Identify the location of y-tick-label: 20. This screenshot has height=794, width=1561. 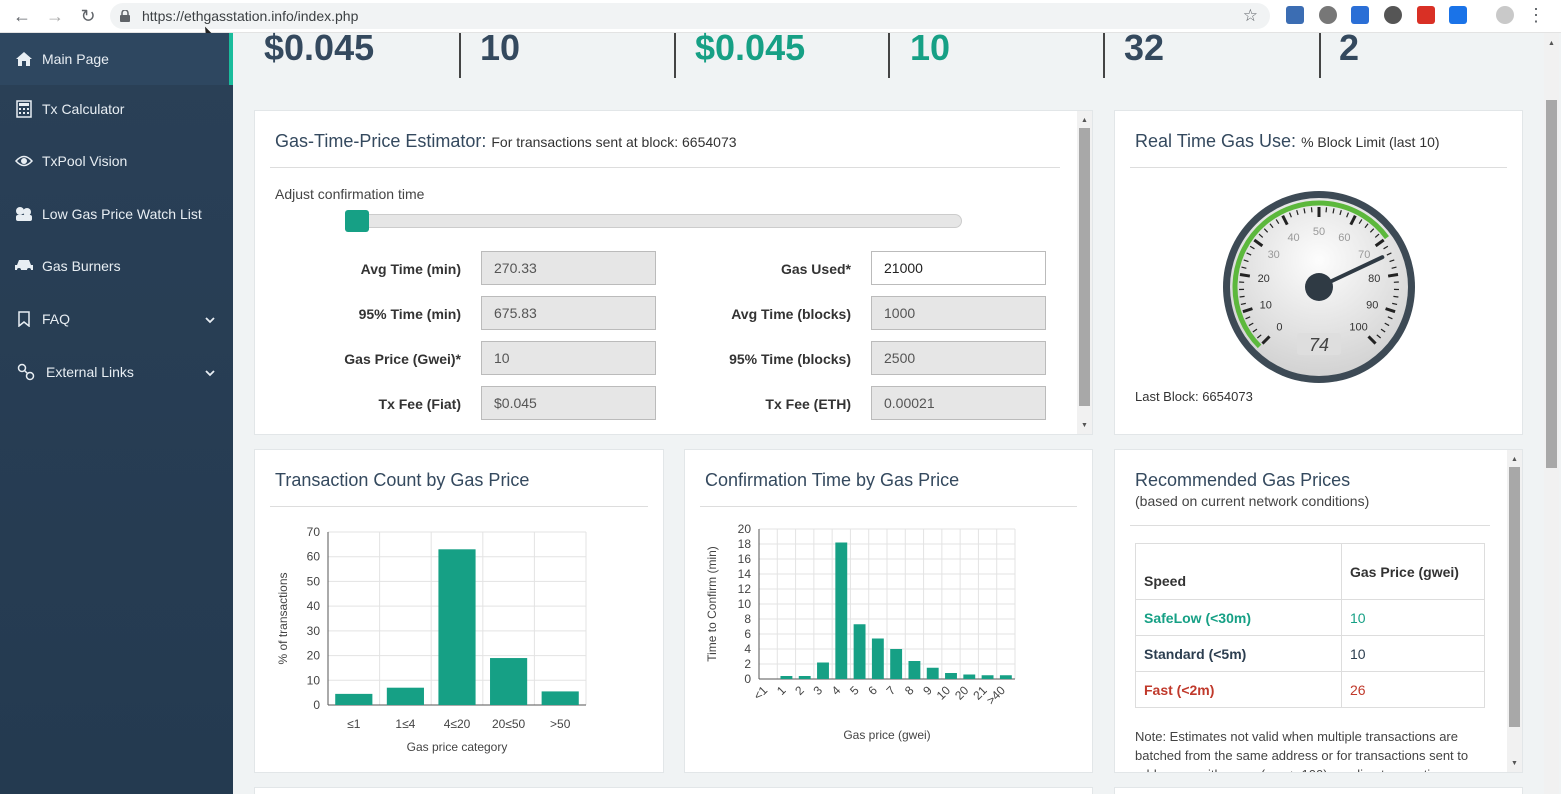
(314, 656).